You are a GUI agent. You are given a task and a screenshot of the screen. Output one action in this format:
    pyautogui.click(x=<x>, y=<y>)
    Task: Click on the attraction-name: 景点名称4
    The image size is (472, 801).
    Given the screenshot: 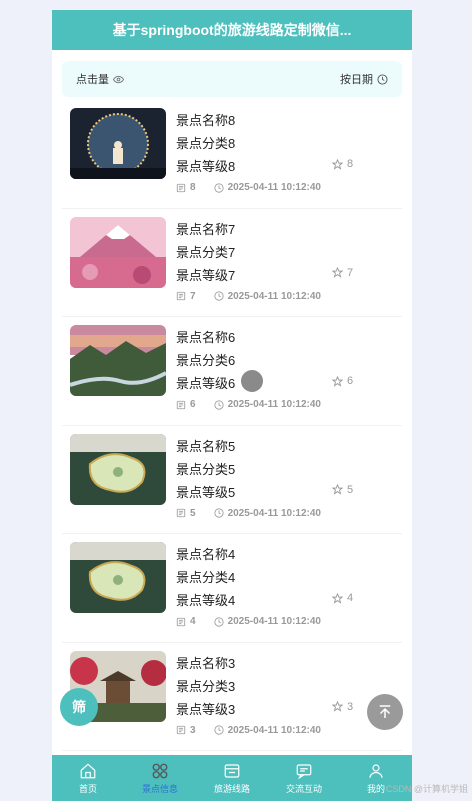 What is the action you would take?
    pyautogui.click(x=206, y=554)
    